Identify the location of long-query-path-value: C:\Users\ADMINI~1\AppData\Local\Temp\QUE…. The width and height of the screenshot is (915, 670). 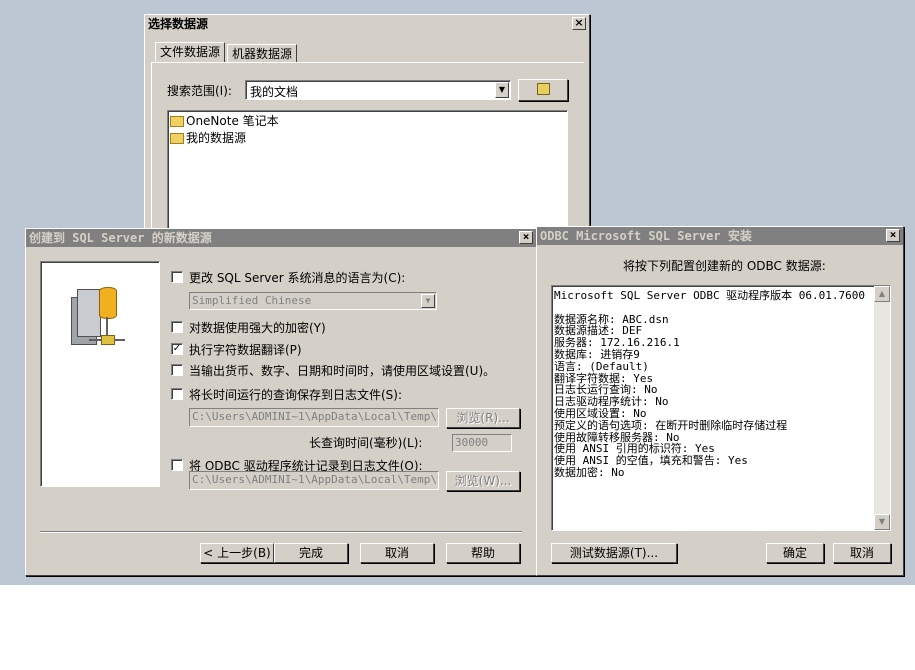
(315, 416).